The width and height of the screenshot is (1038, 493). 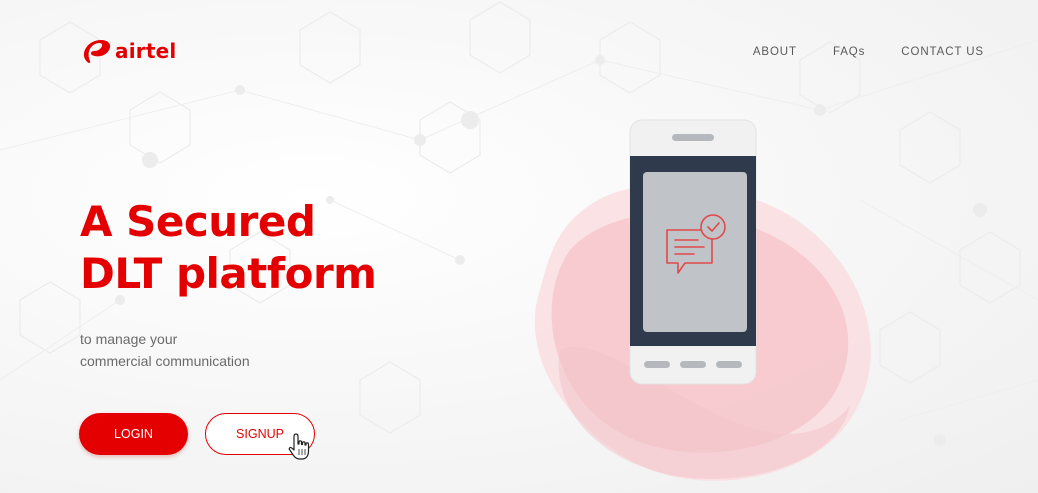 I want to click on airtel-swirl-icon, so click(x=97, y=52).